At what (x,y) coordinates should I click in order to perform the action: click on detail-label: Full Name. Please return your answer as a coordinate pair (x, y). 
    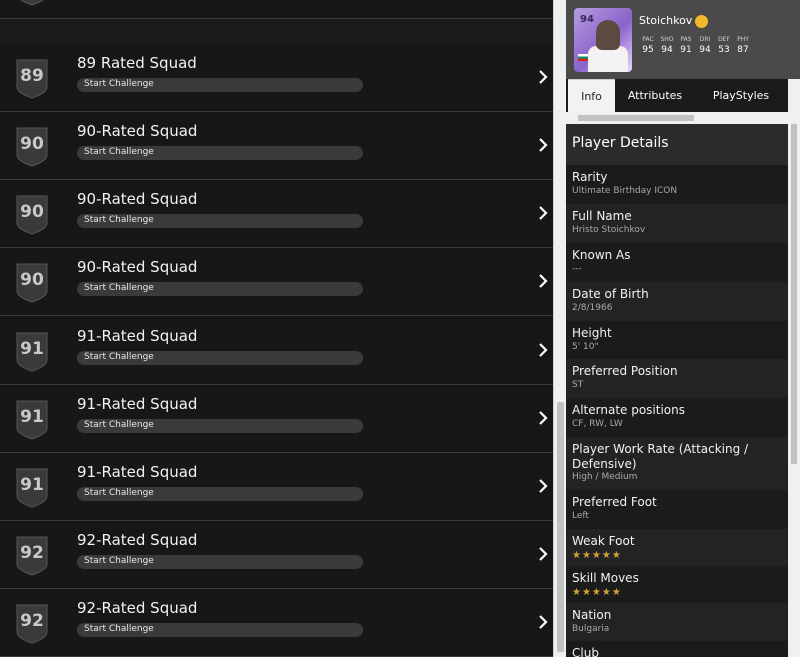
    Looking at the image, I should click on (602, 216).